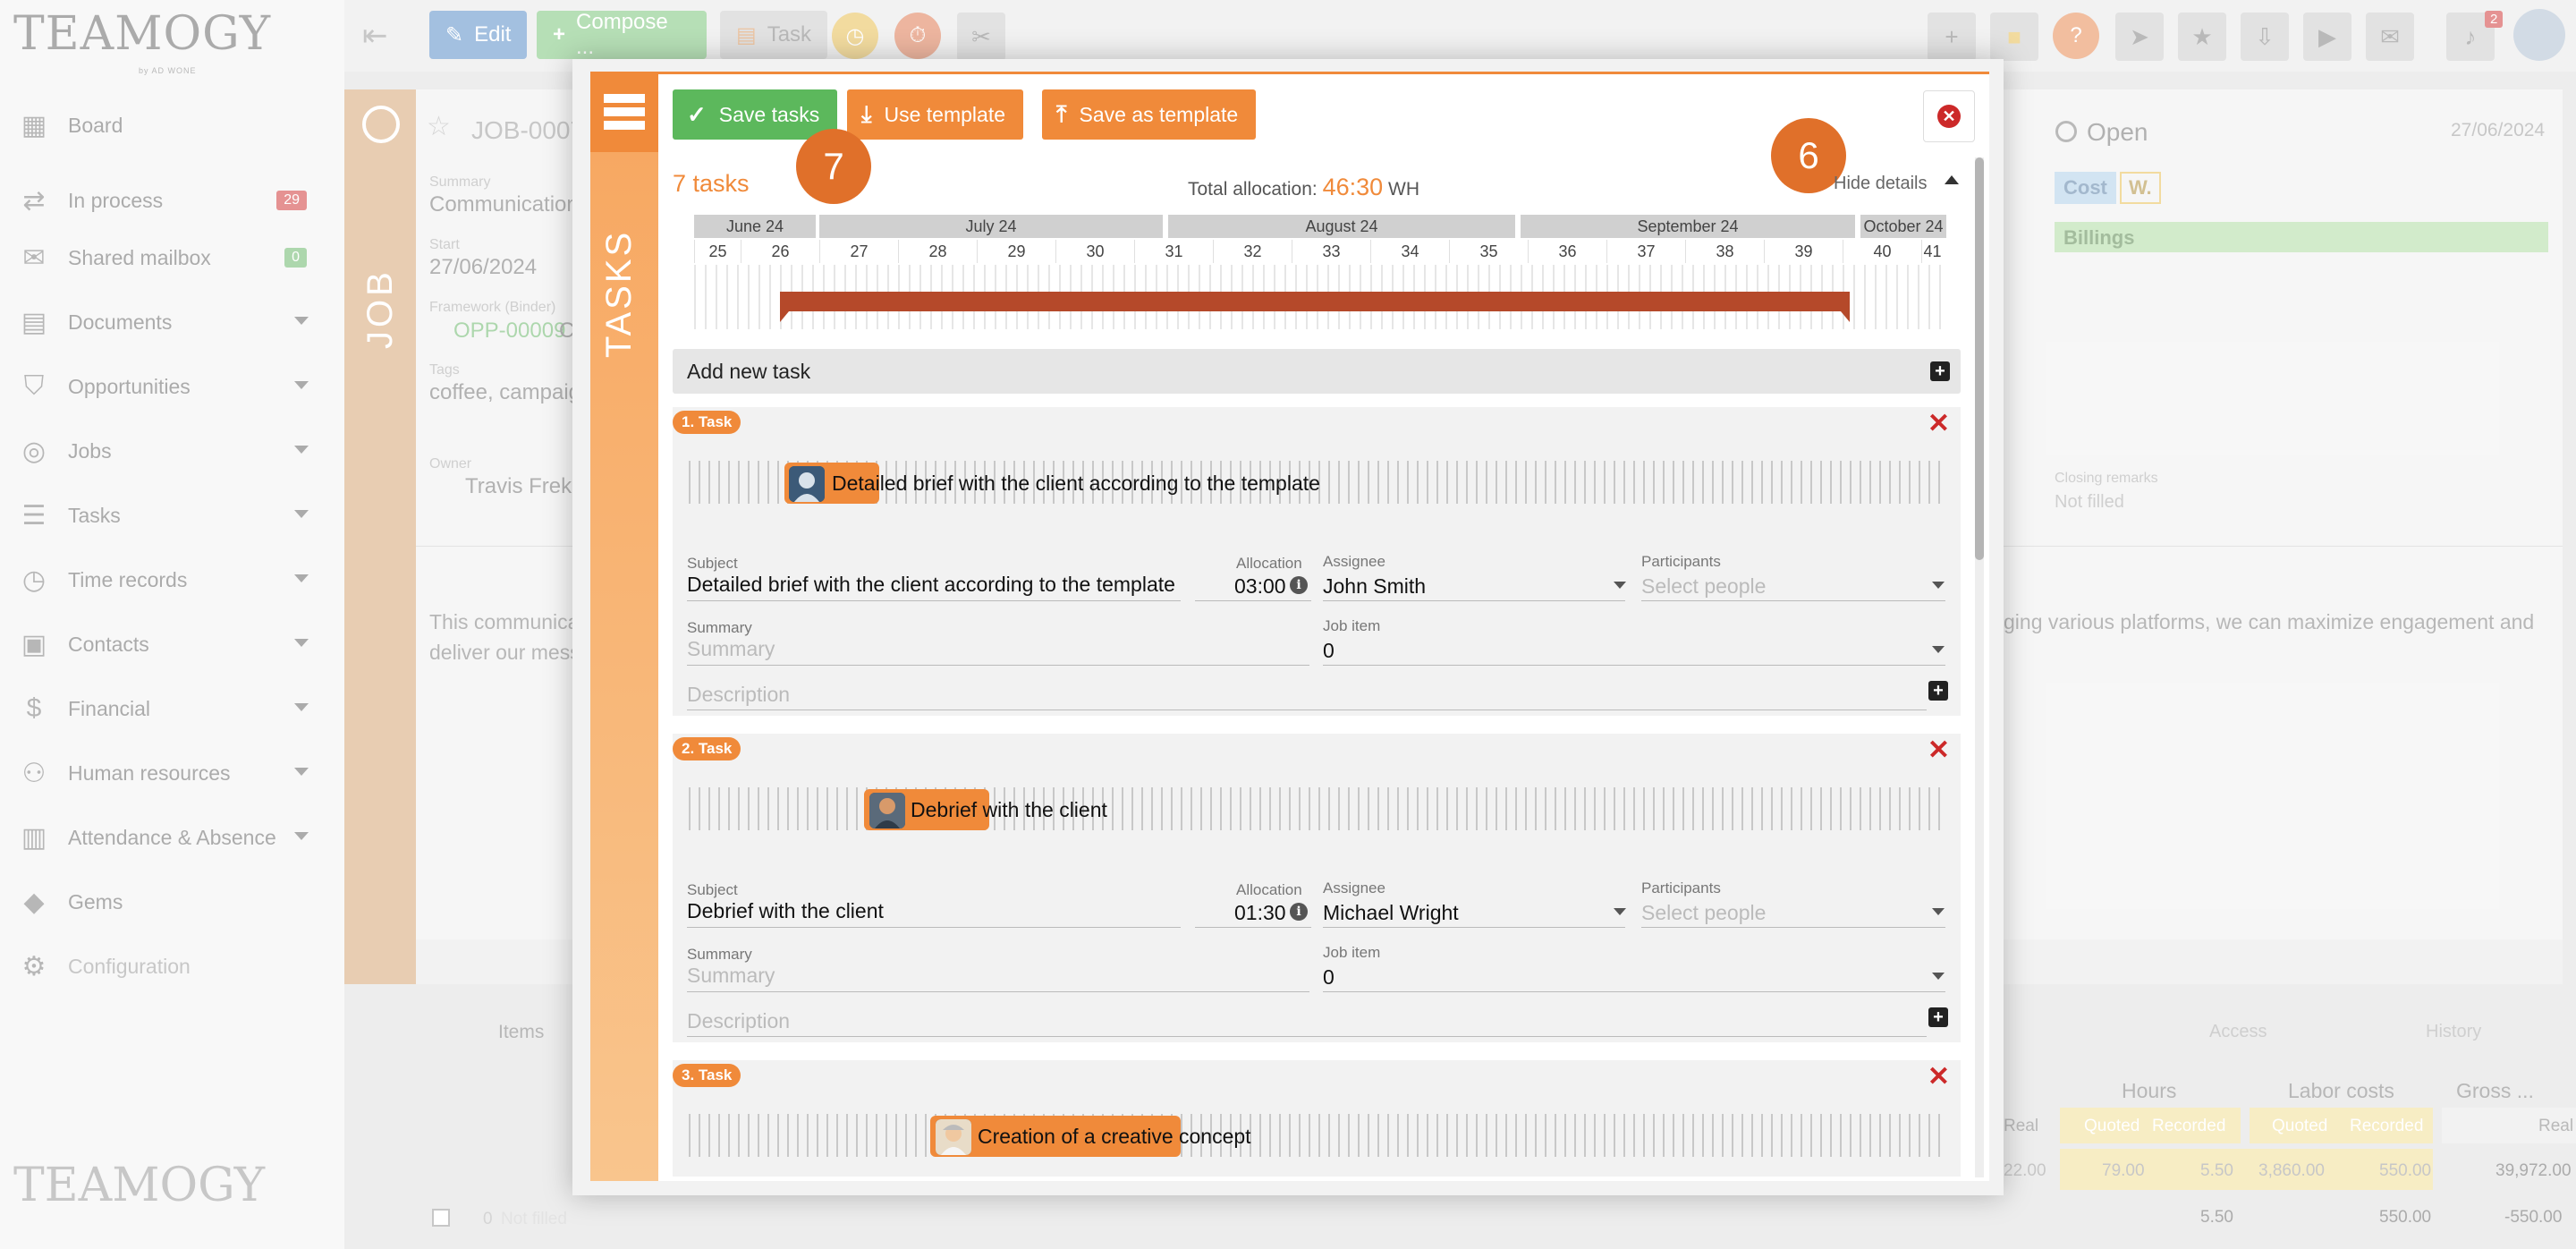  Describe the element at coordinates (1315, 307) in the screenshot. I see `gantt-project-bar` at that location.